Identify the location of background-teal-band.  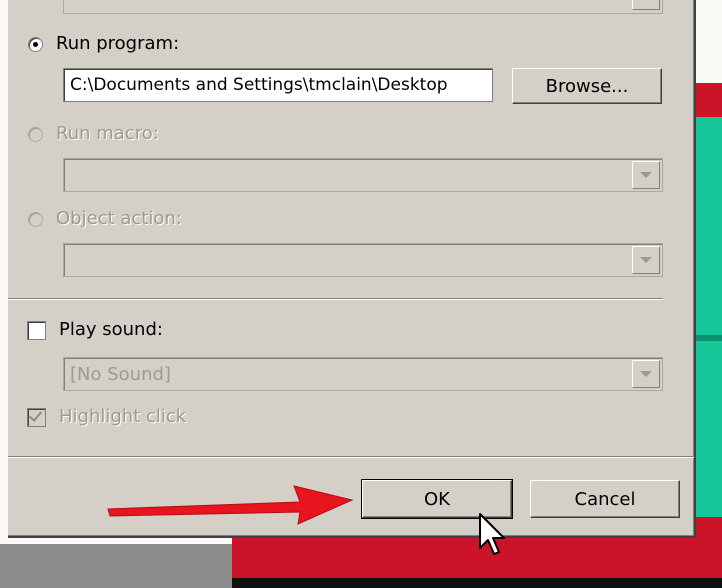
(709, 317).